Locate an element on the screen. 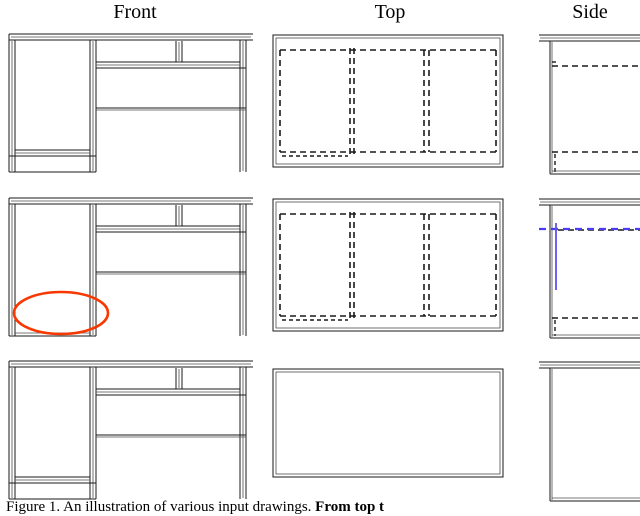 This screenshot has height=516, width=640. caption-label: Figure 1. is located at coordinates (33, 507).